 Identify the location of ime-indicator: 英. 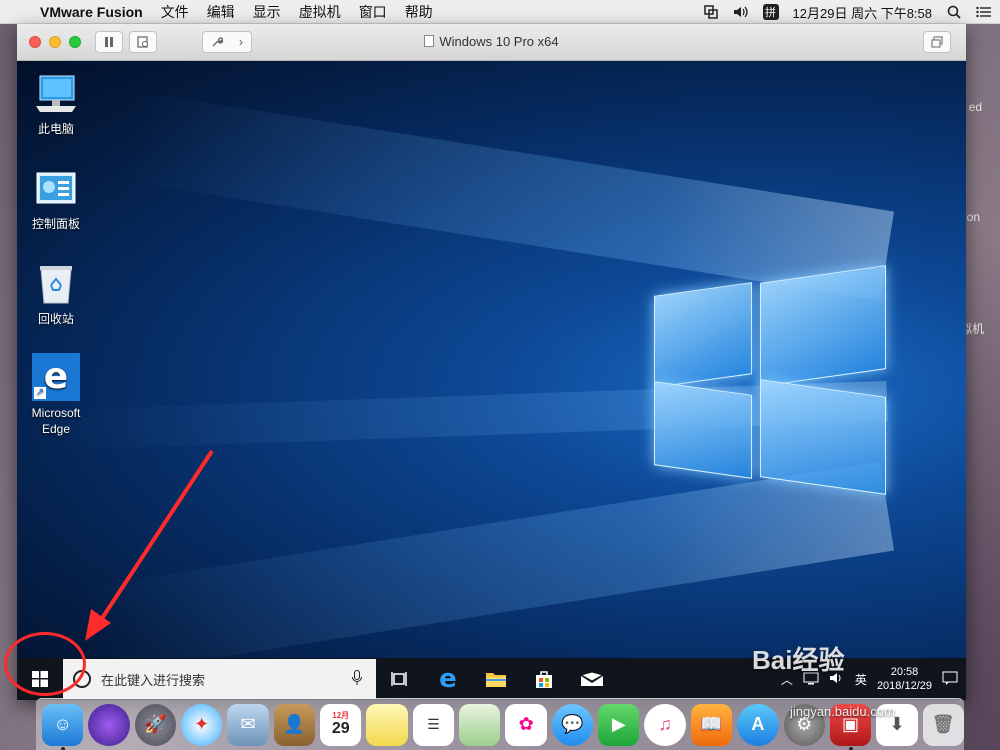
(861, 679).